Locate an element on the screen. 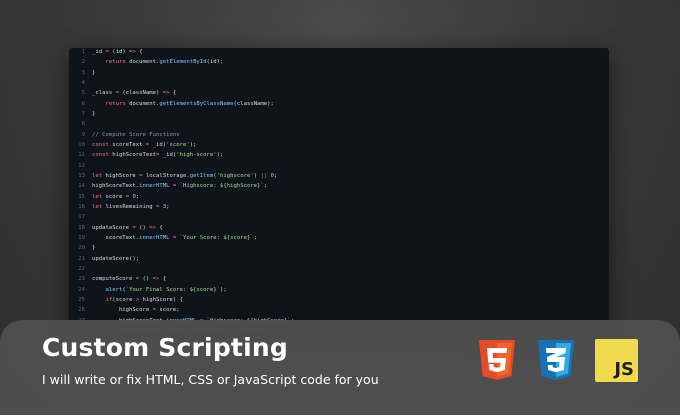  code-line: 22 is located at coordinates (339, 269).